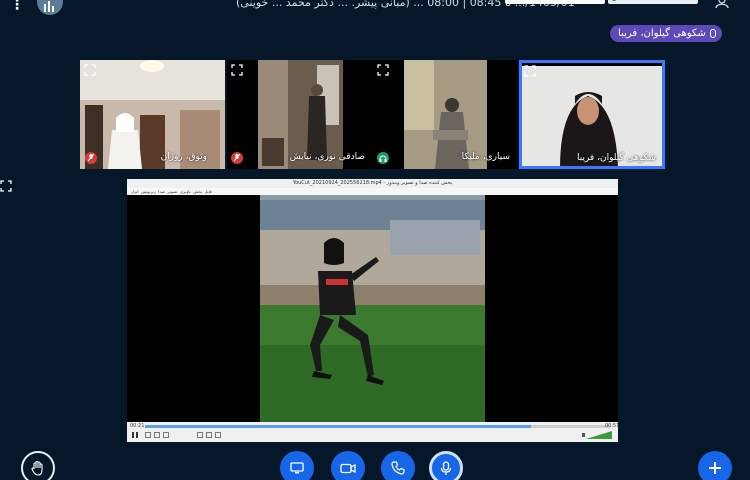  I want to click on video-frame, so click(372, 308).